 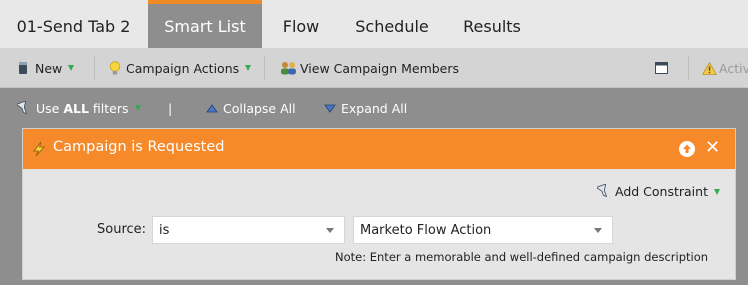 I want to click on use-all-filters-button: Use ALL filters, so click(x=79, y=108).